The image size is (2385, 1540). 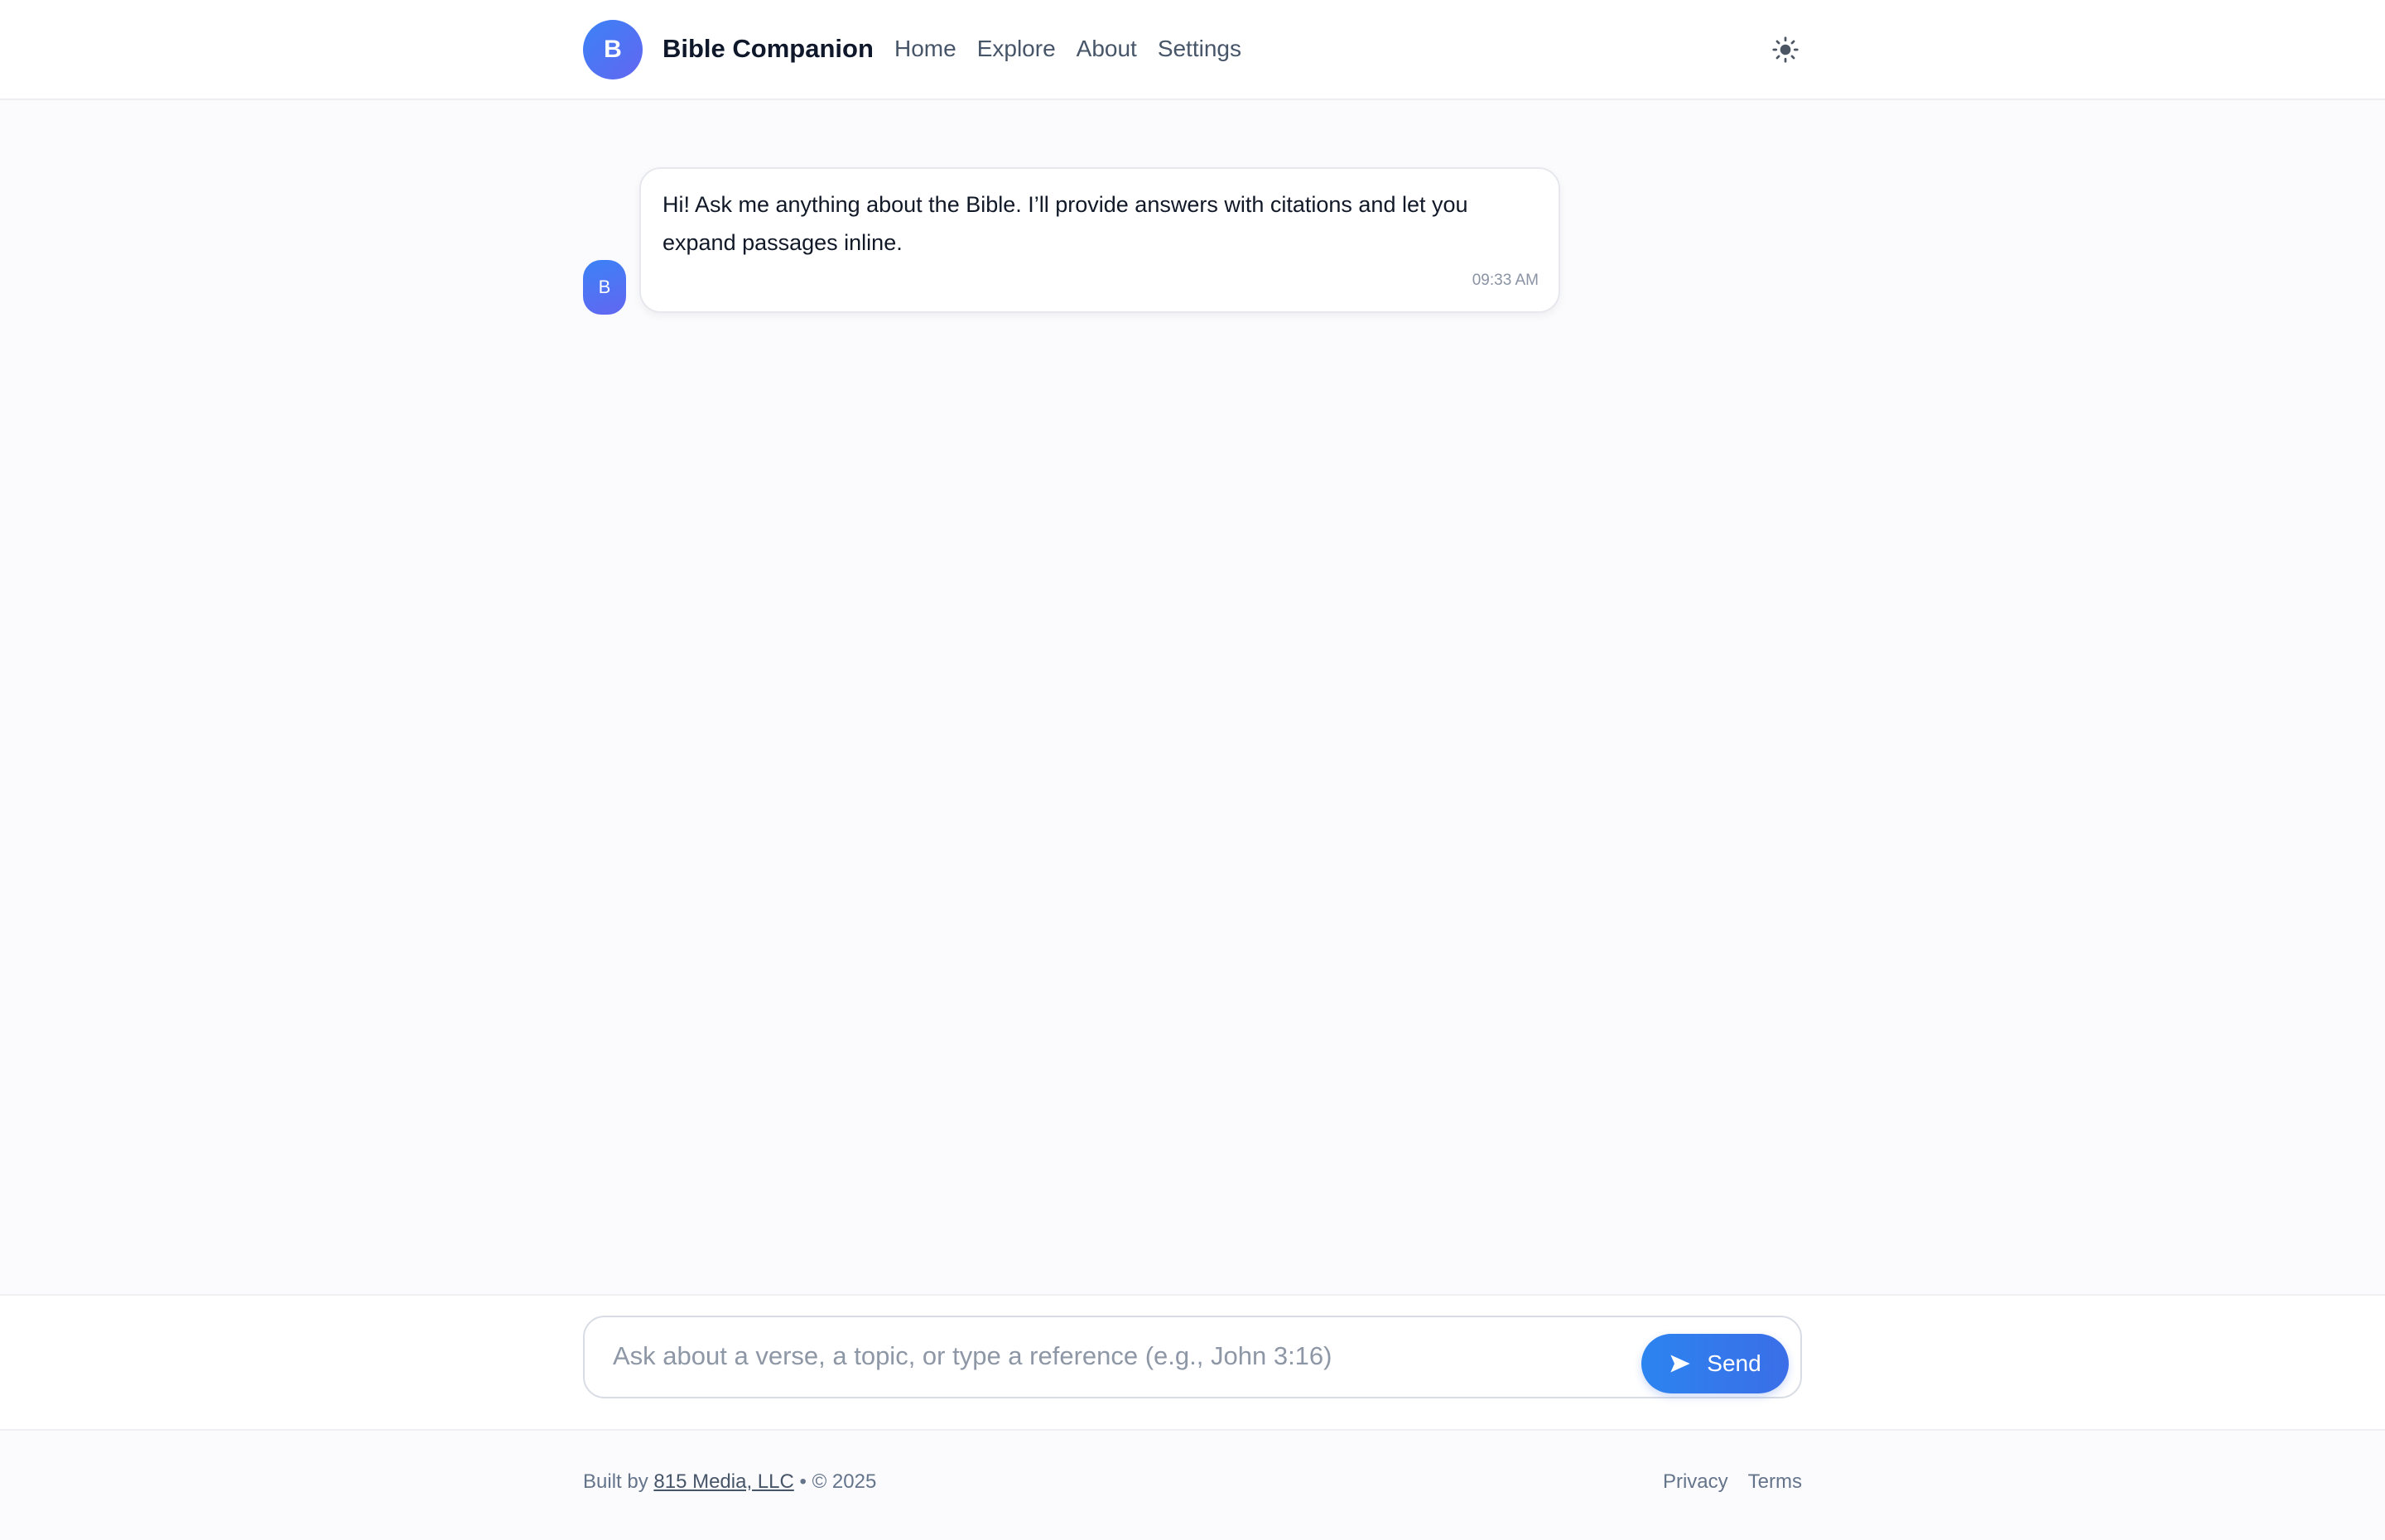 What do you see at coordinates (1108, 1356) in the screenshot?
I see `message-input` at bounding box center [1108, 1356].